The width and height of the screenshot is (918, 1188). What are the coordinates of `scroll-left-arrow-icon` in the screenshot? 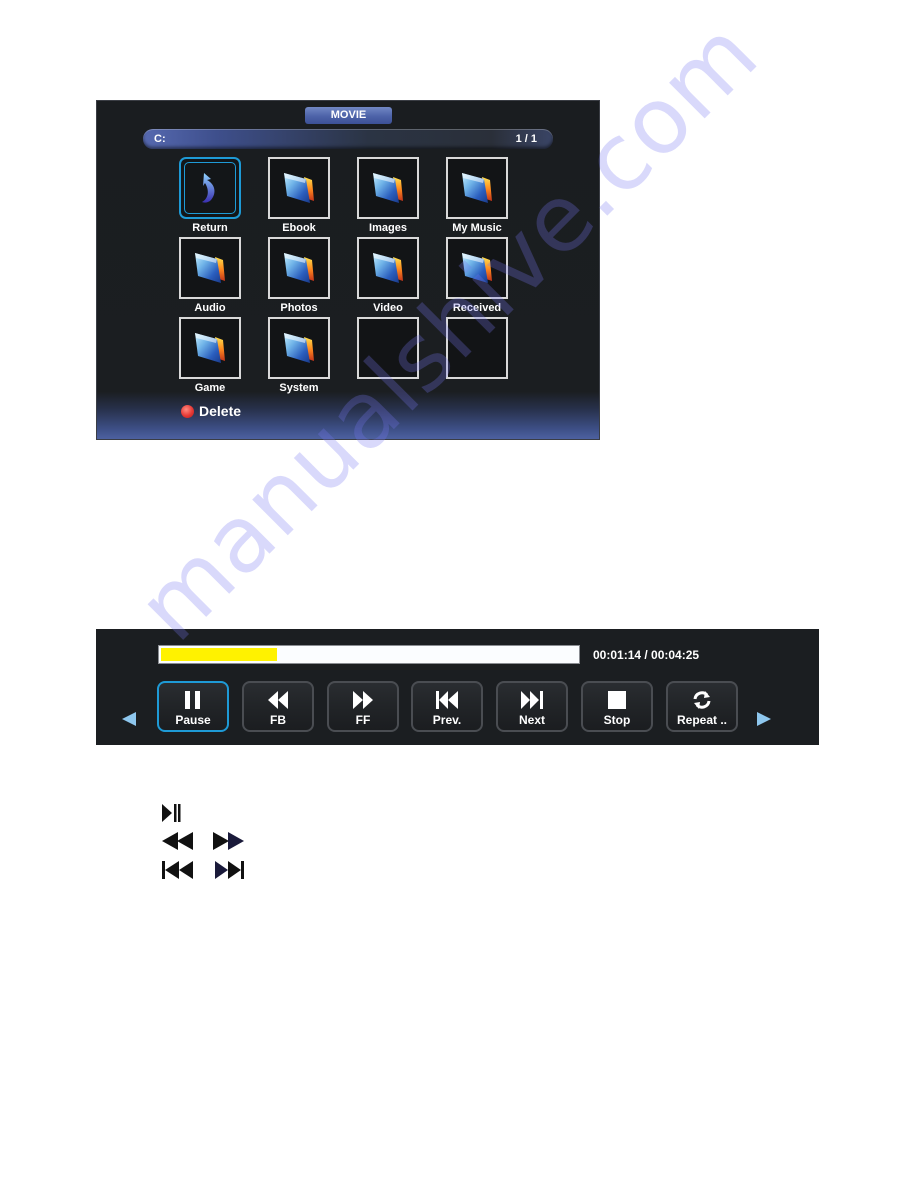 It's located at (129, 719).